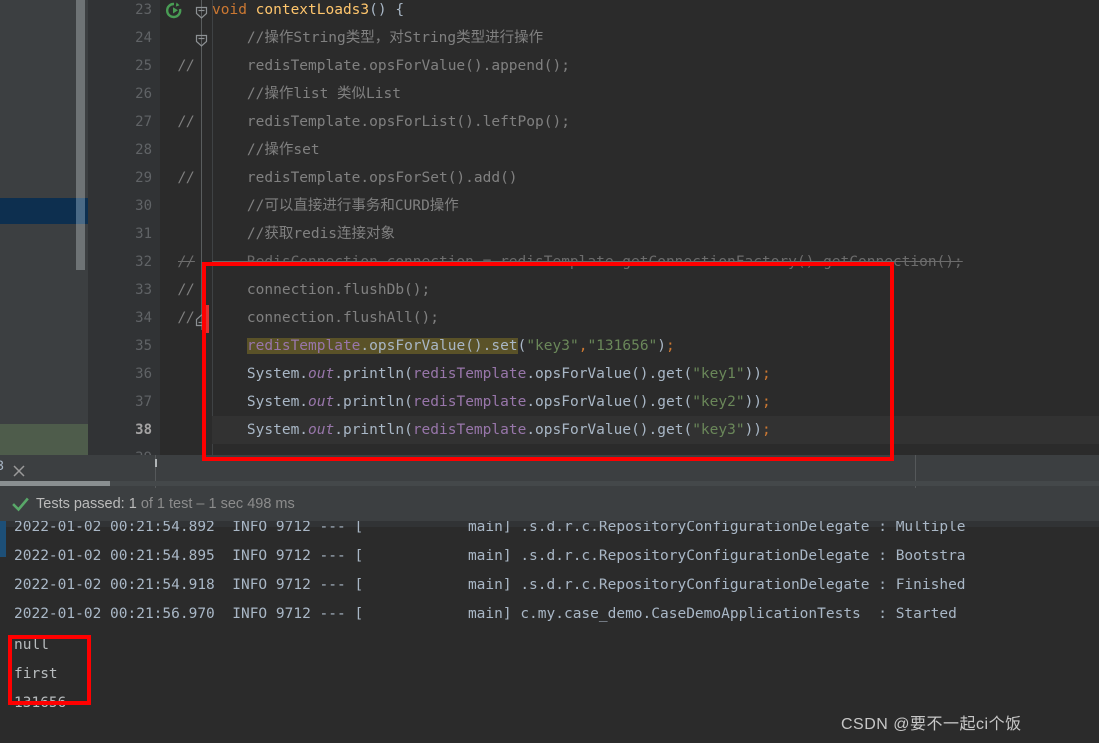  What do you see at coordinates (124, 227) in the screenshot?
I see `editor-line-number-gutter: 23 24 25 26 27 28 29 30 31 32 33 34 35 36 37 38 39` at bounding box center [124, 227].